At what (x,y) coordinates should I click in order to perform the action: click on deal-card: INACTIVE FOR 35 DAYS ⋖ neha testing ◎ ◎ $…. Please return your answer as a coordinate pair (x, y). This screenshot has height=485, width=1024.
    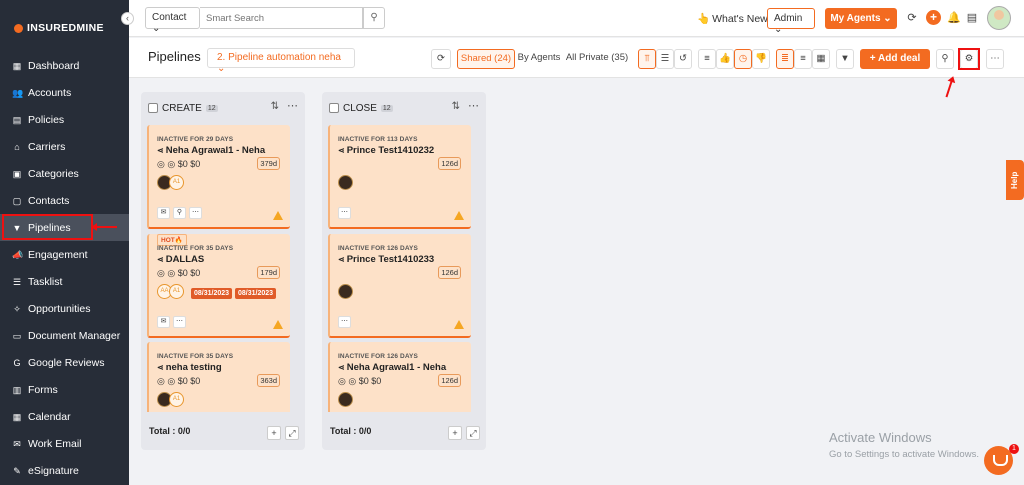
    Looking at the image, I should click on (218, 377).